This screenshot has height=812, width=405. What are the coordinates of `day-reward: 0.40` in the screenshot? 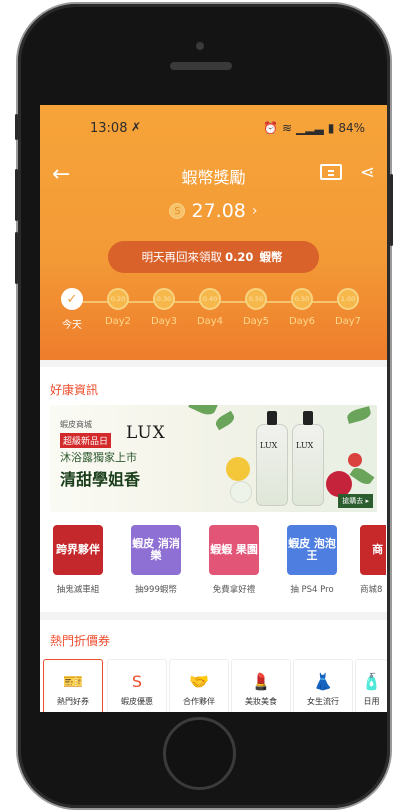 It's located at (210, 299).